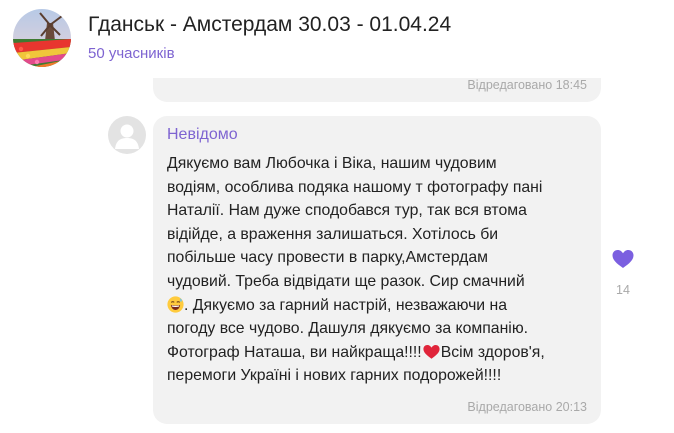  Describe the element at coordinates (294, 352) in the screenshot. I see `message-line-text: Фотограф Наташа, ви найкраща!!!!` at that location.